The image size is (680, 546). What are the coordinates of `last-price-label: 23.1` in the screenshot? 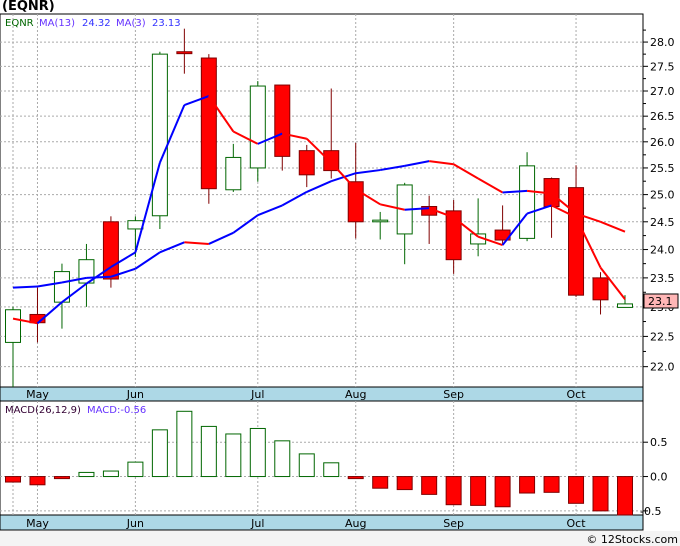 It's located at (660, 301).